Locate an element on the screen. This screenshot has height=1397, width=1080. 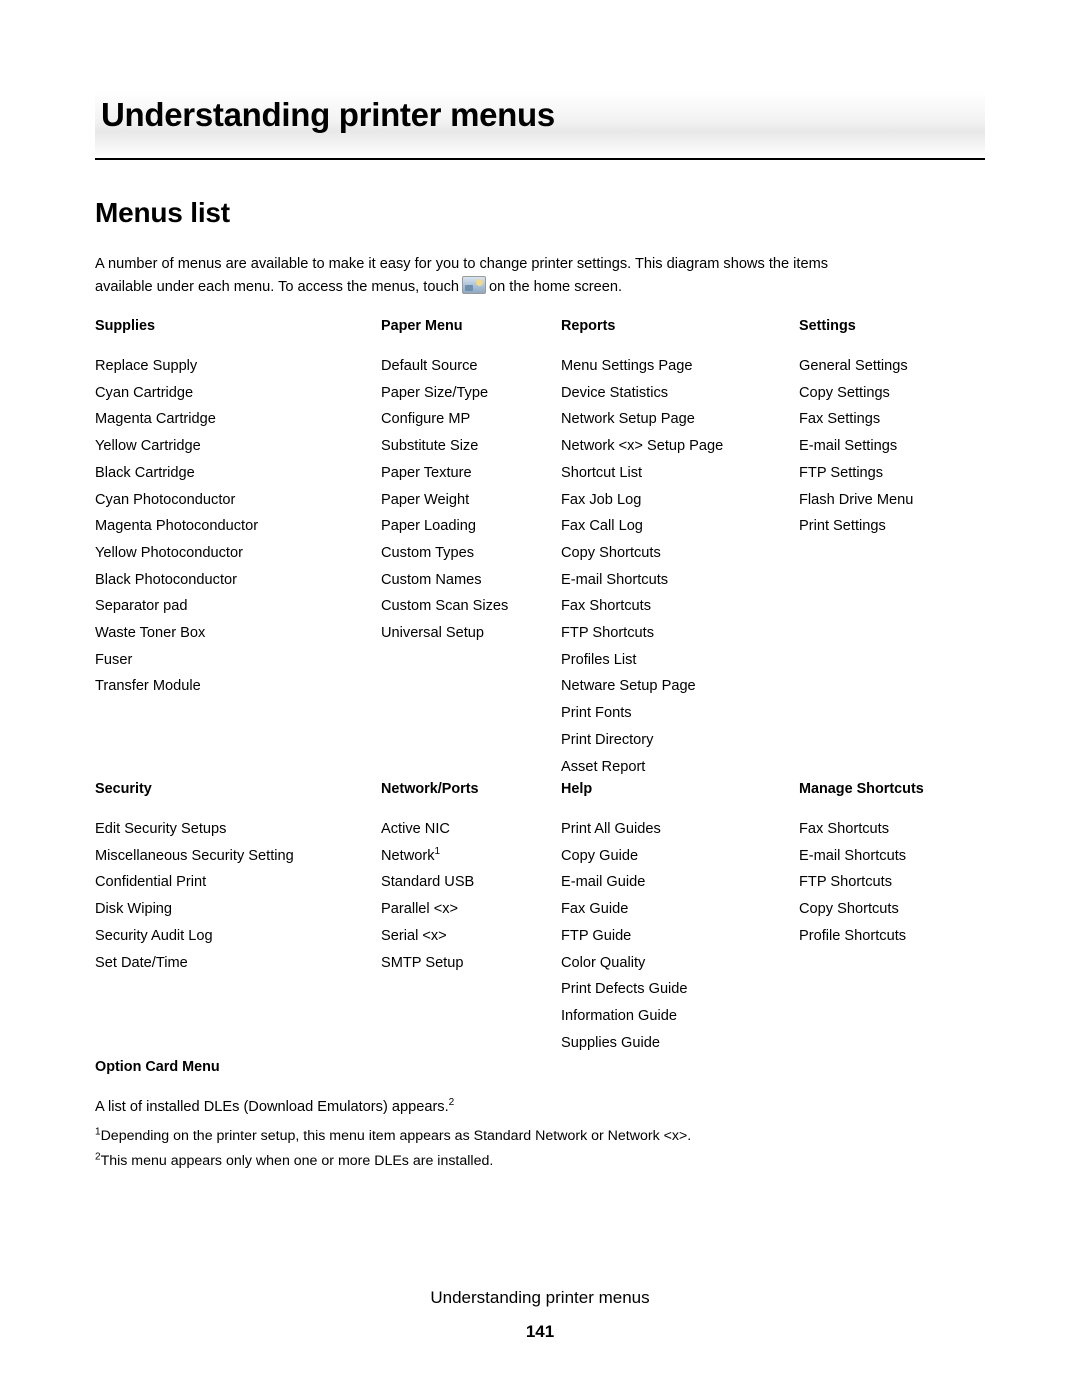
list-item: Custom Names is located at coordinates (431, 579).